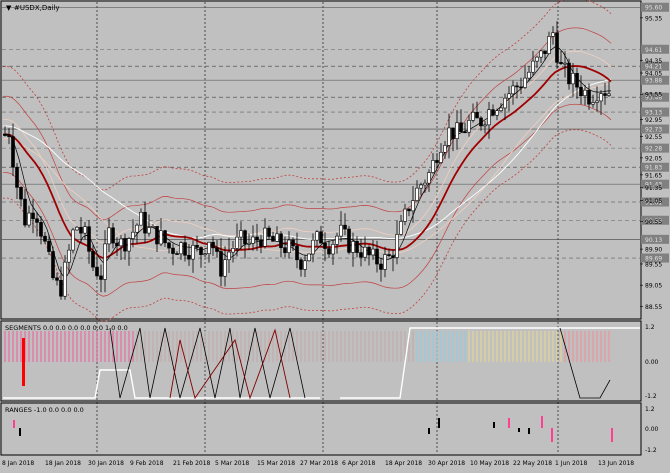 The width and height of the screenshot is (670, 473). Describe the element at coordinates (653, 250) in the screenshot. I see `price-axis-label: 89.90` at that location.